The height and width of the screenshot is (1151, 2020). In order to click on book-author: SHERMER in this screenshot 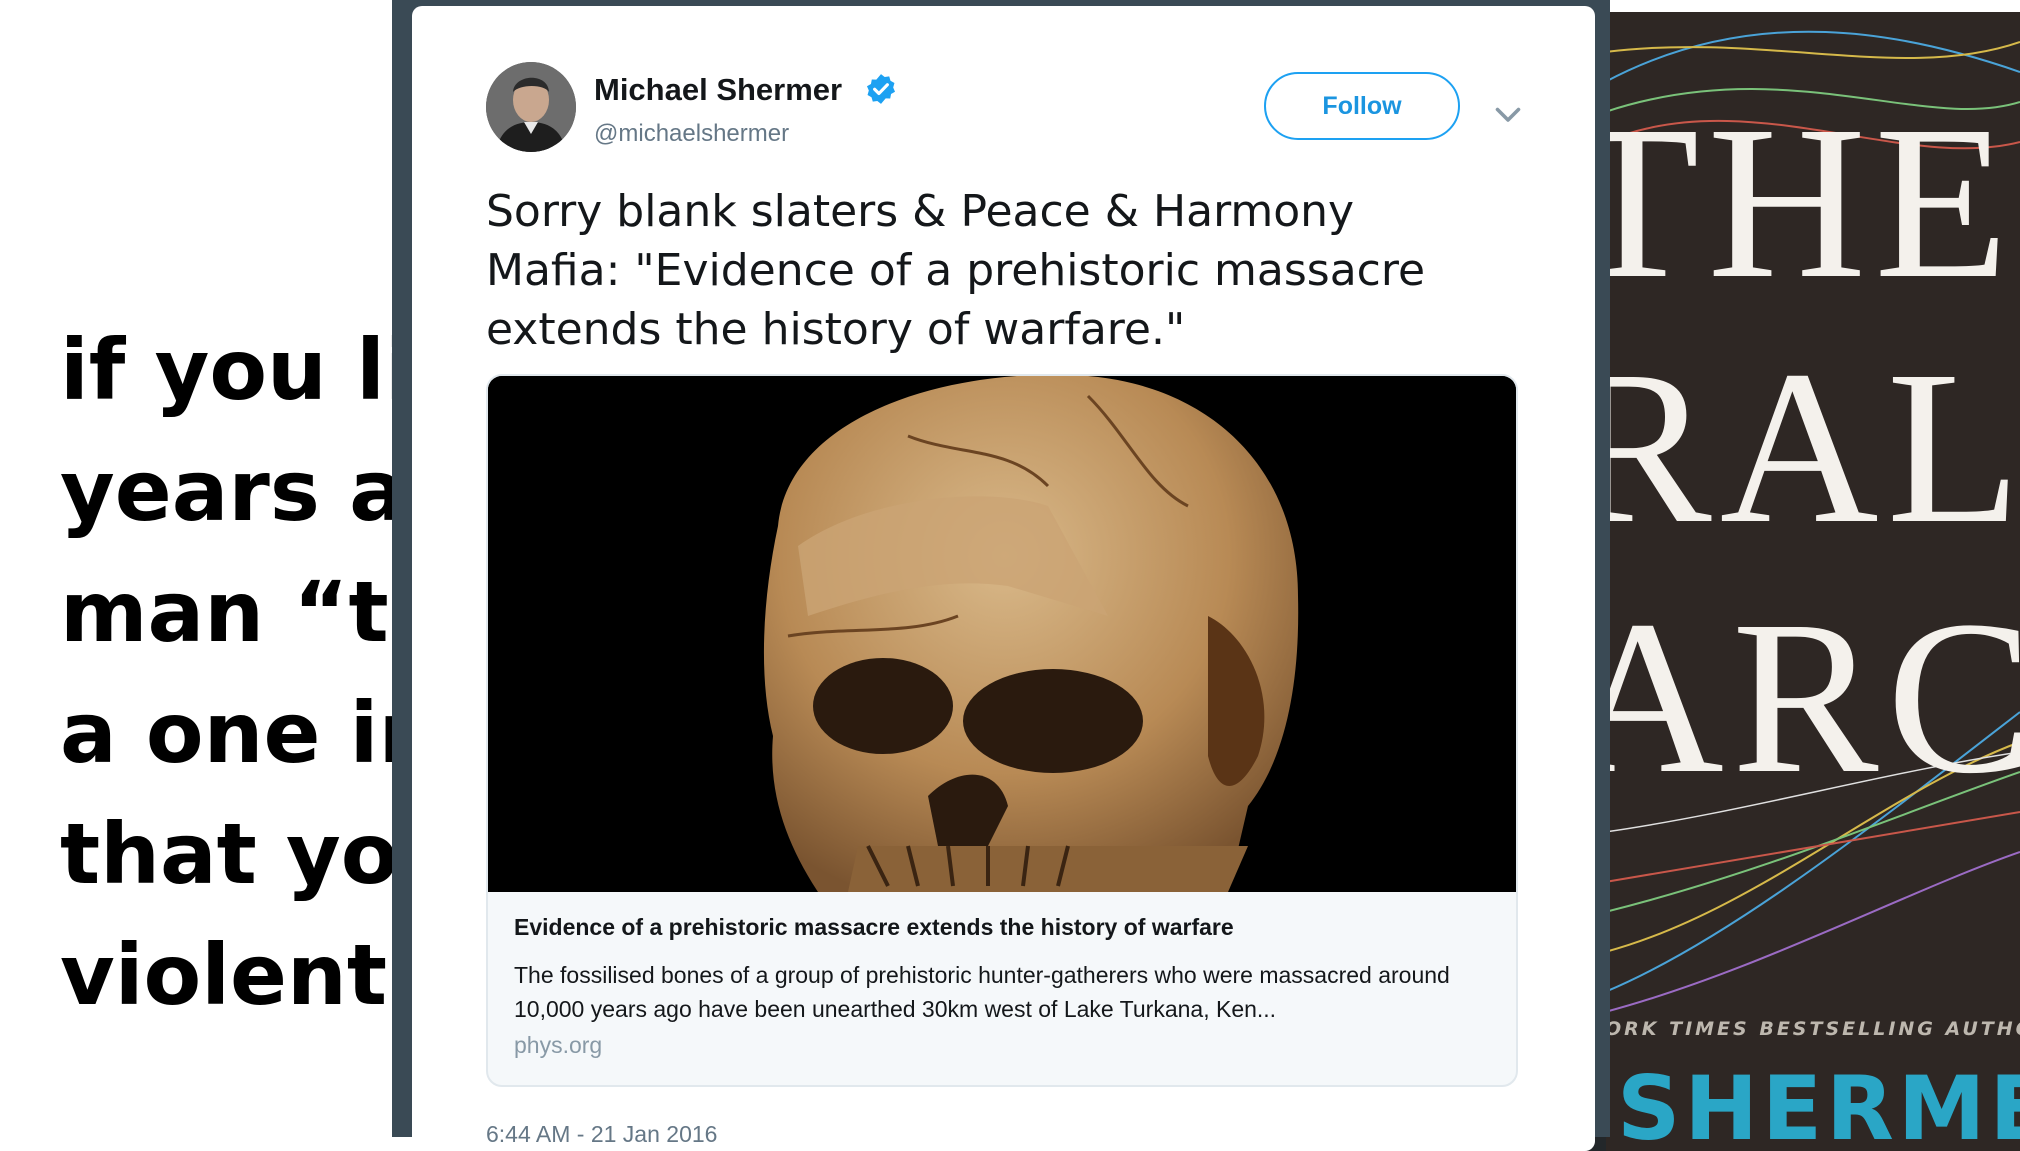, I will do `click(1818, 1104)`.